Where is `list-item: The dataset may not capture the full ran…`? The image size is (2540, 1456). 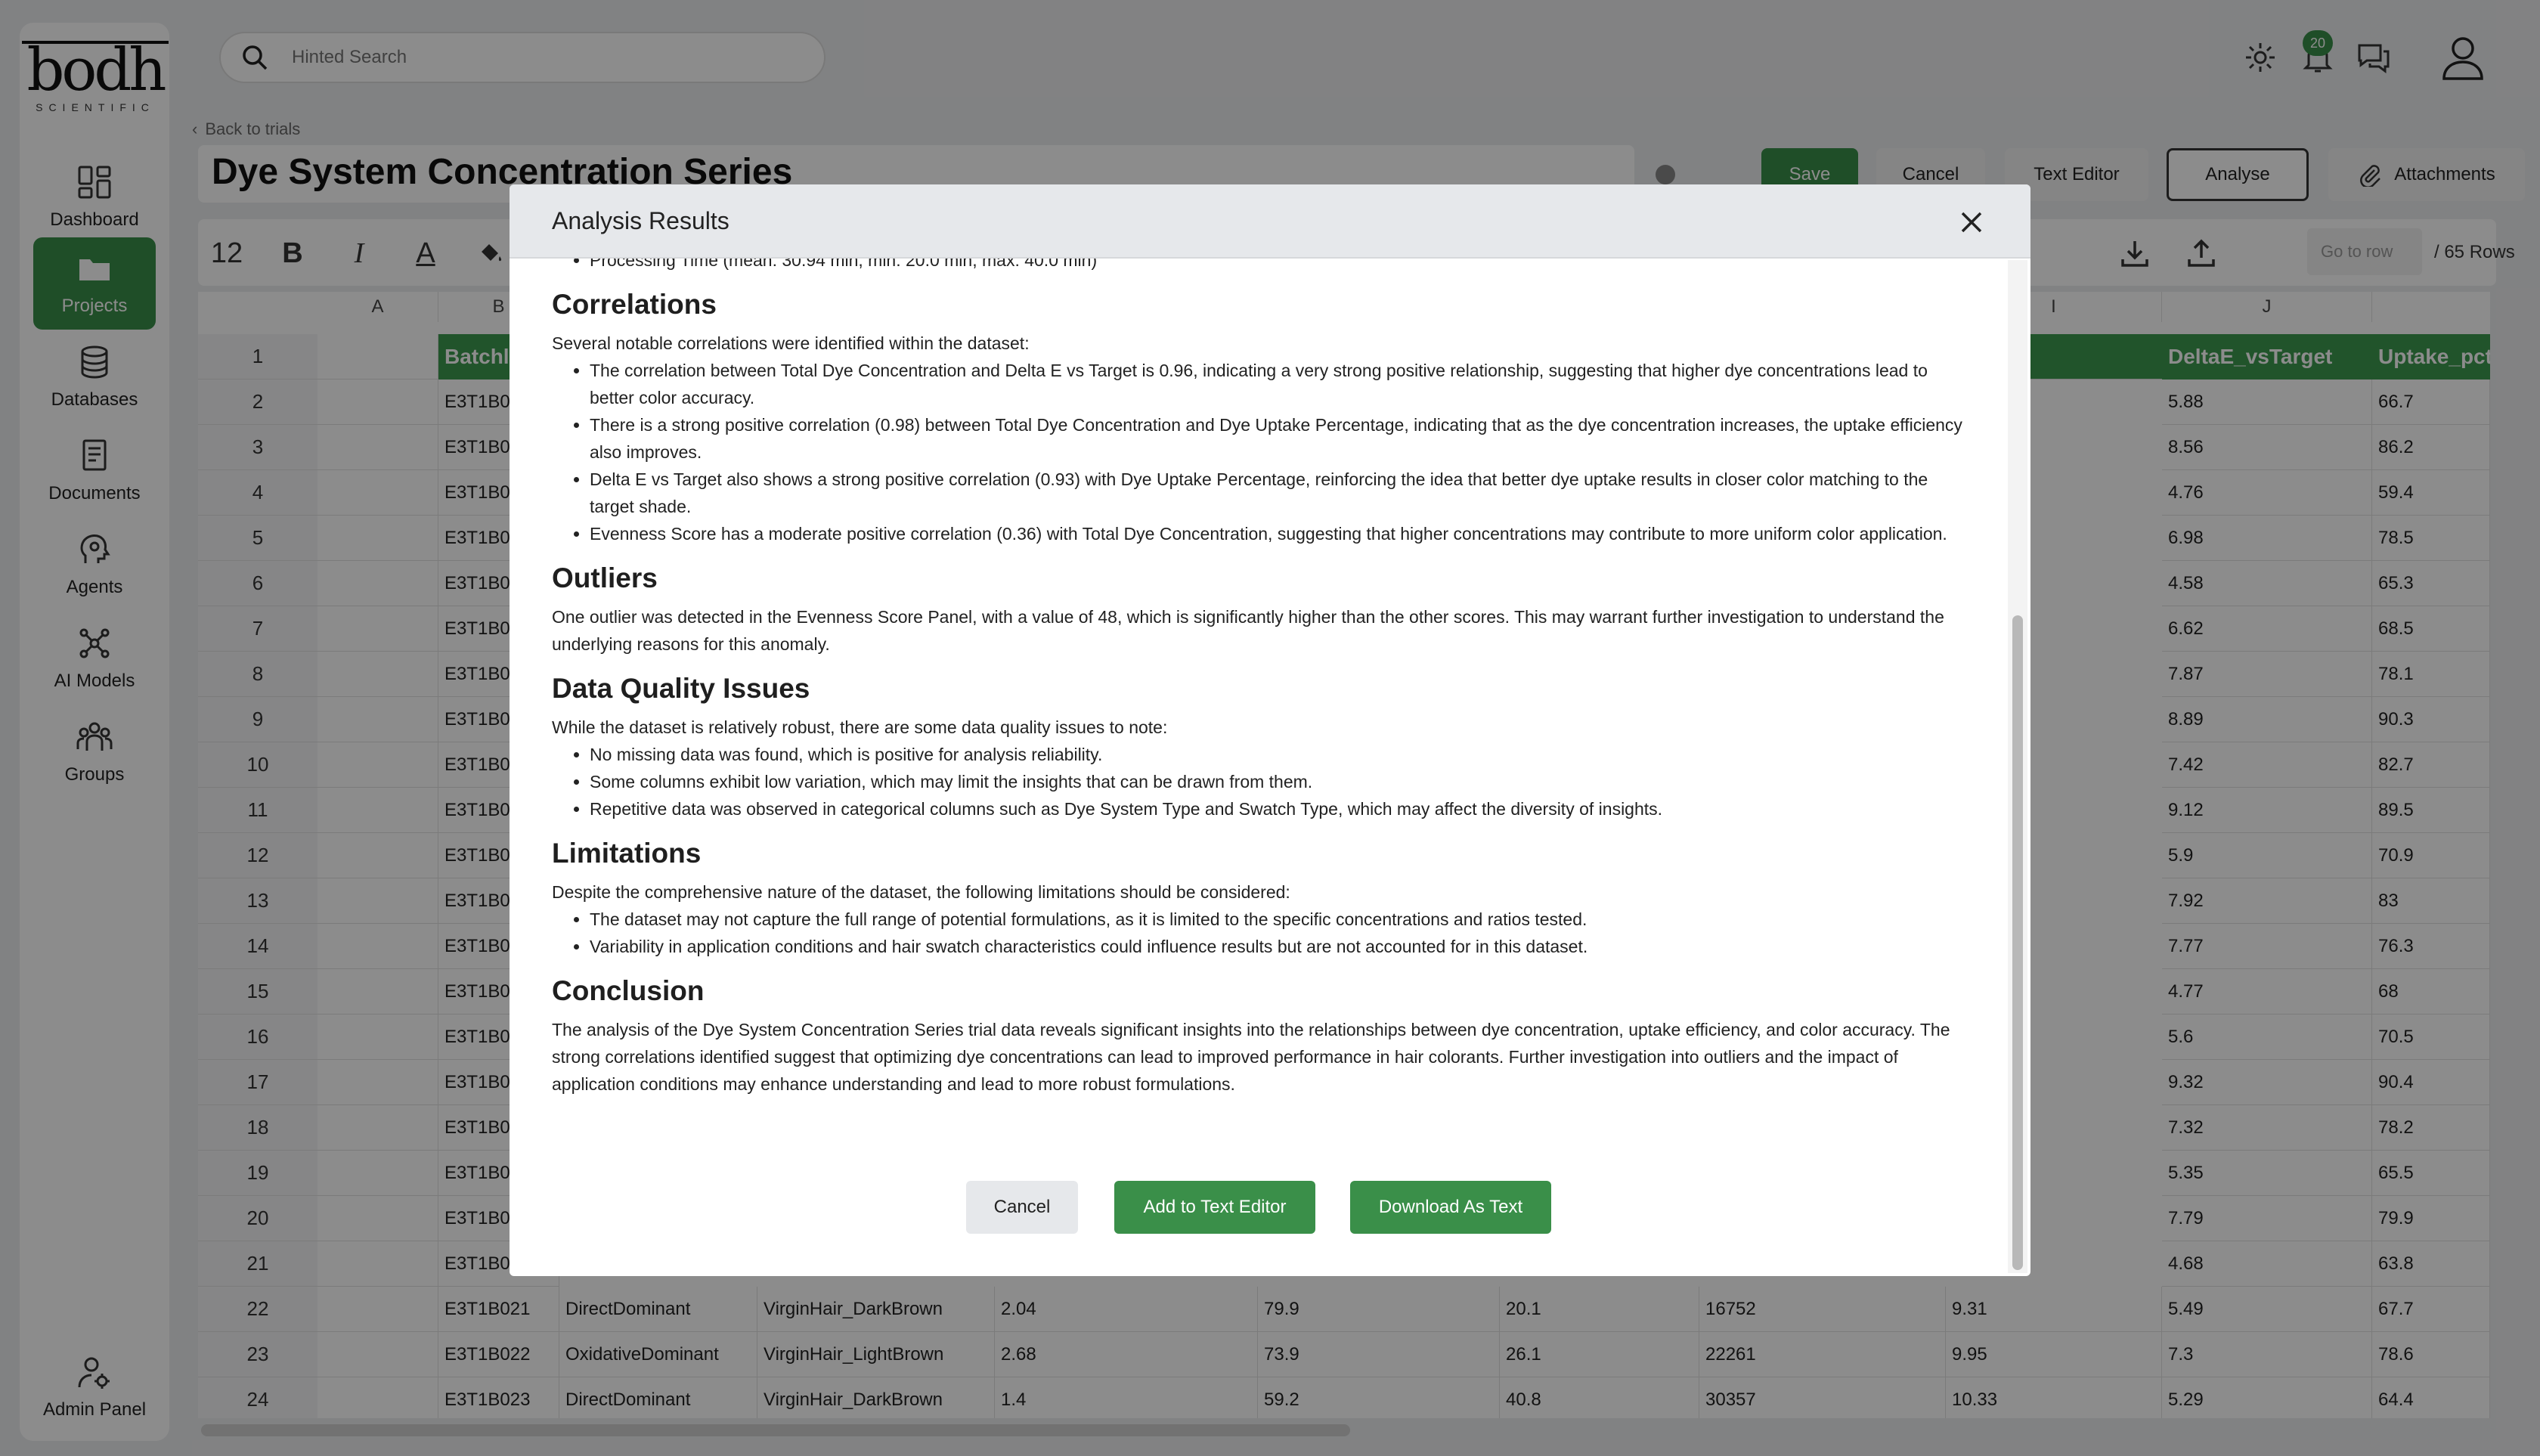
list-item: The dataset may not capture the full ran… is located at coordinates (1281, 919).